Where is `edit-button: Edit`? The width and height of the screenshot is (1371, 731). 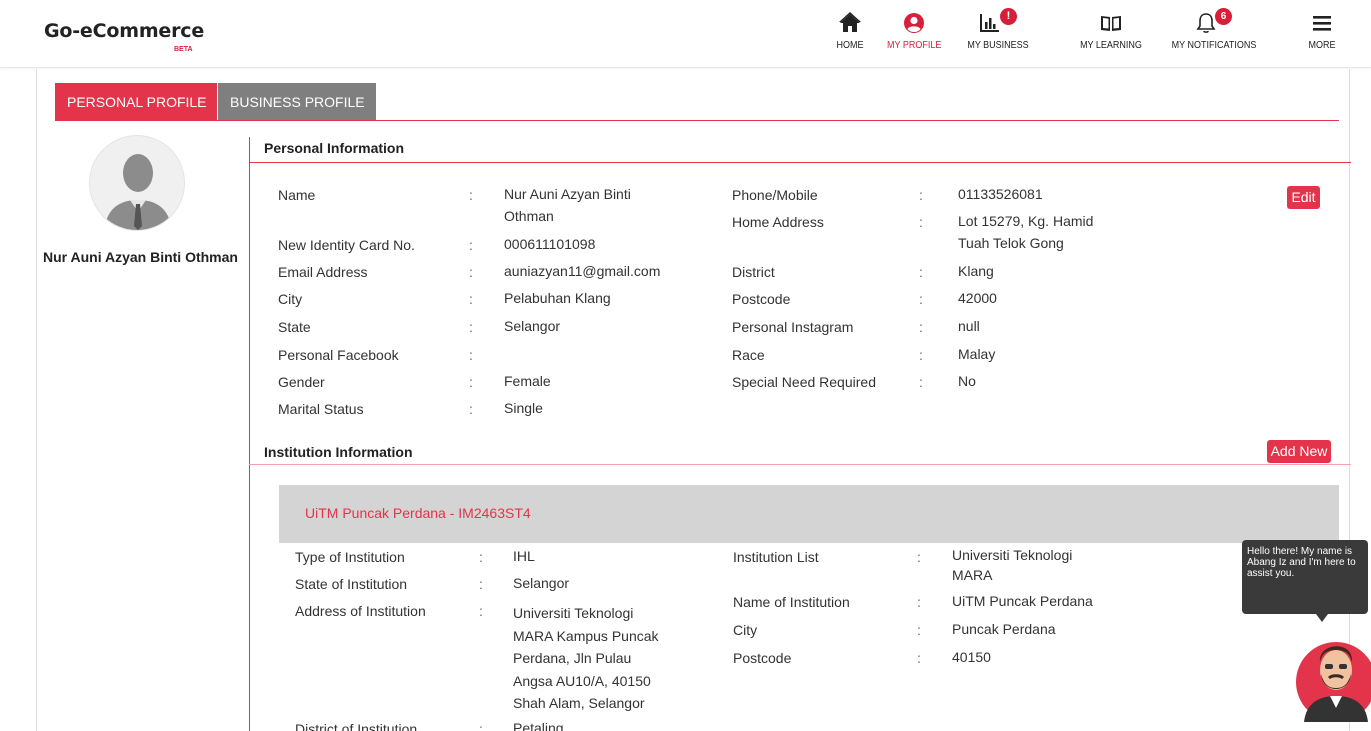 edit-button: Edit is located at coordinates (1303, 197).